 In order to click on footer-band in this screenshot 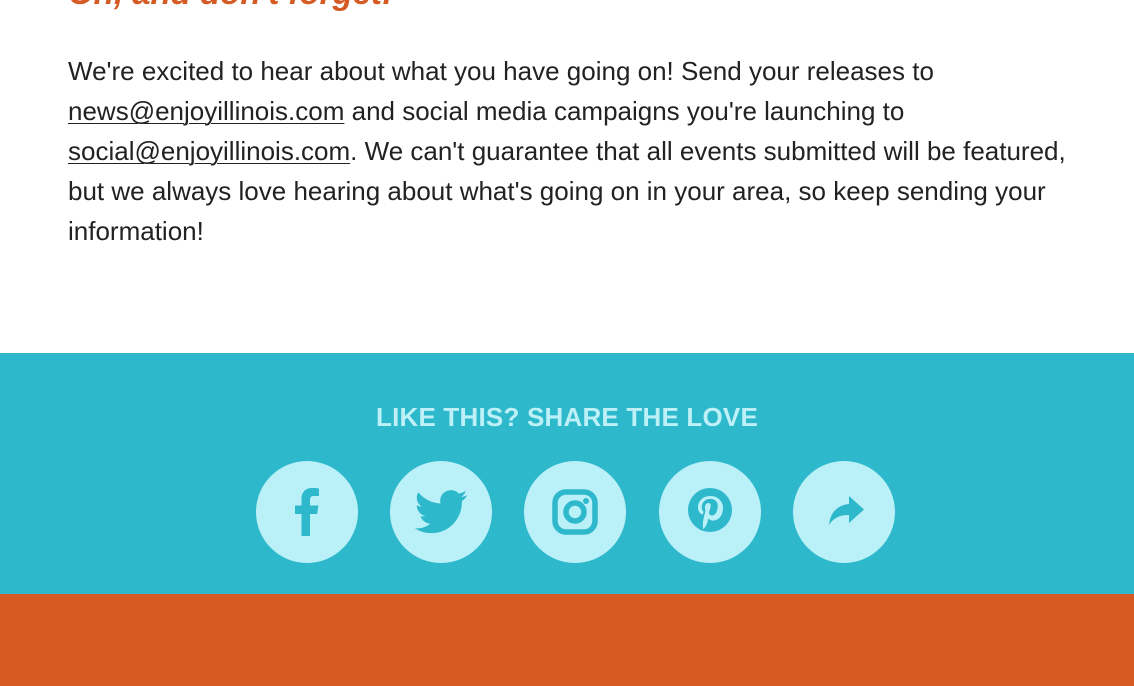, I will do `click(567, 640)`.